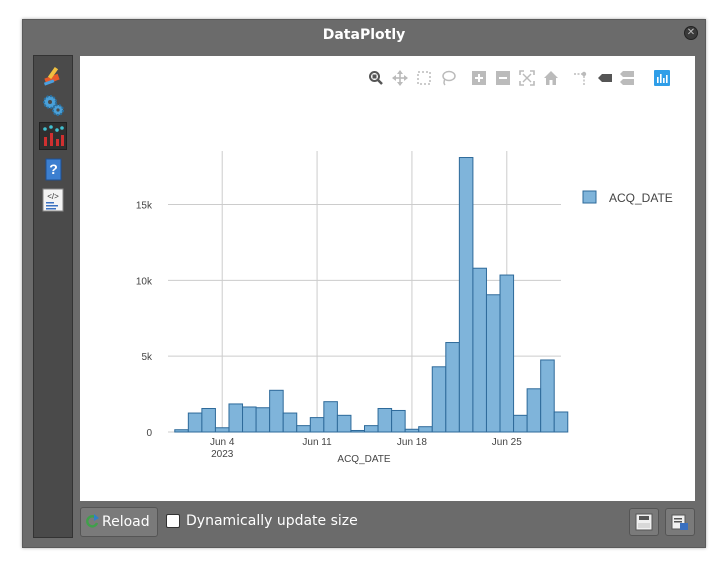 This screenshot has width=726, height=572. What do you see at coordinates (412, 442) in the screenshot?
I see `x-tick-label: Jun 18` at bounding box center [412, 442].